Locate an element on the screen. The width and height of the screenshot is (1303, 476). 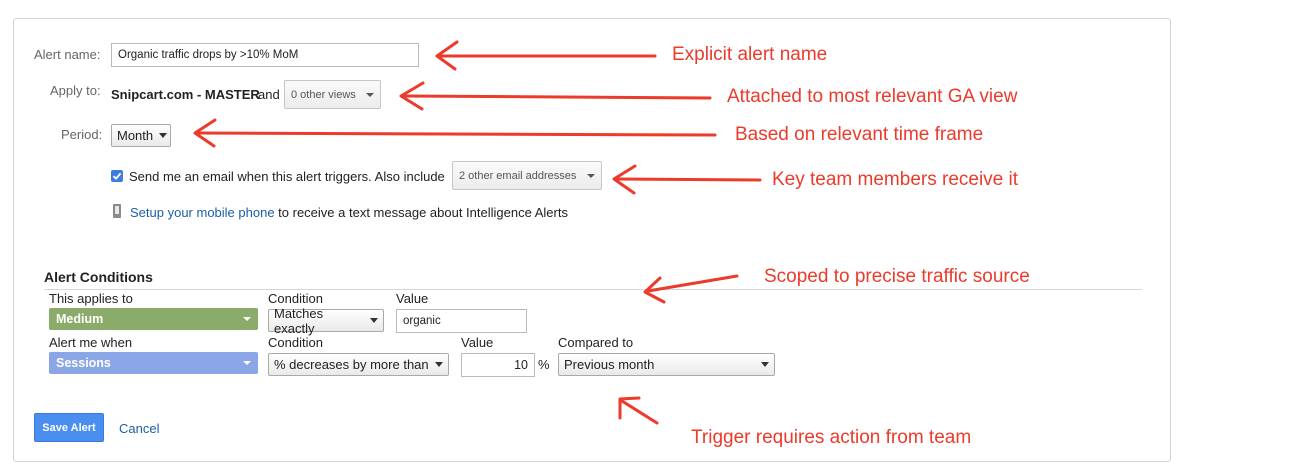
arrow-view is located at coordinates (555, 96).